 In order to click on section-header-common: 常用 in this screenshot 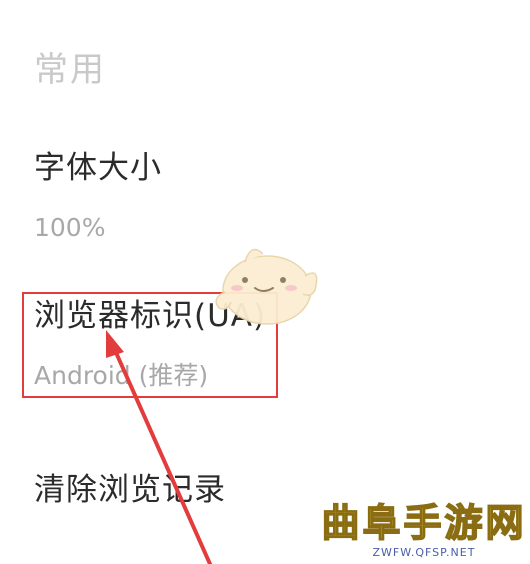, I will do `click(70, 70)`.